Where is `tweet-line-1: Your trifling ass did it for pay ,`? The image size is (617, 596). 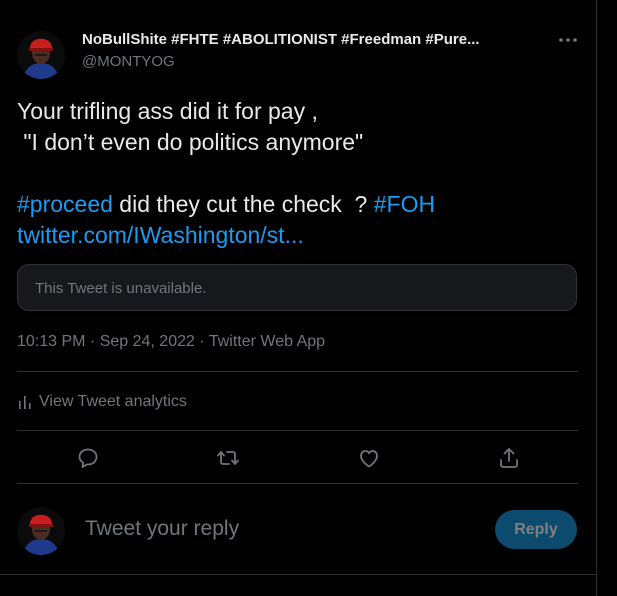
tweet-line-1: Your trifling ass did it for pay , is located at coordinates (167, 111).